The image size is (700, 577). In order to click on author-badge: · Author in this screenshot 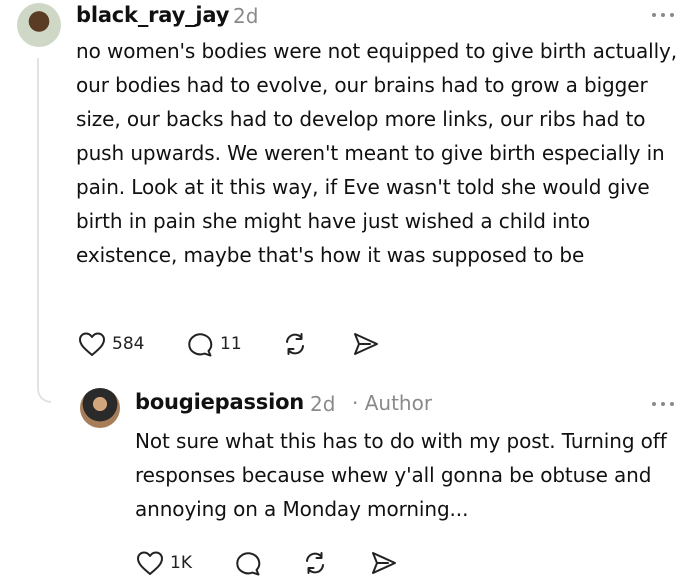, I will do `click(392, 403)`.